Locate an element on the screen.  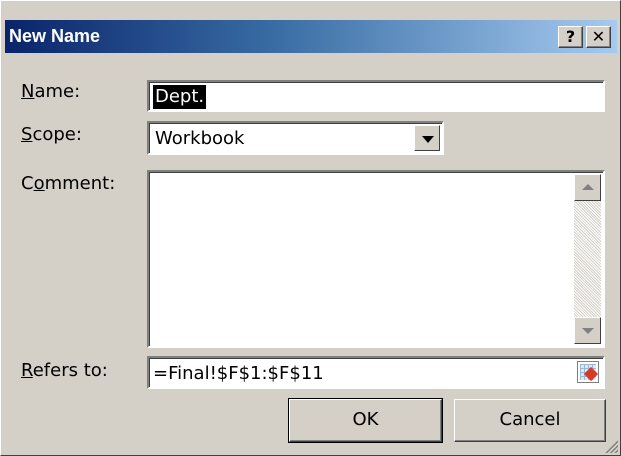
comment-label: Comment: is located at coordinates (68, 183).